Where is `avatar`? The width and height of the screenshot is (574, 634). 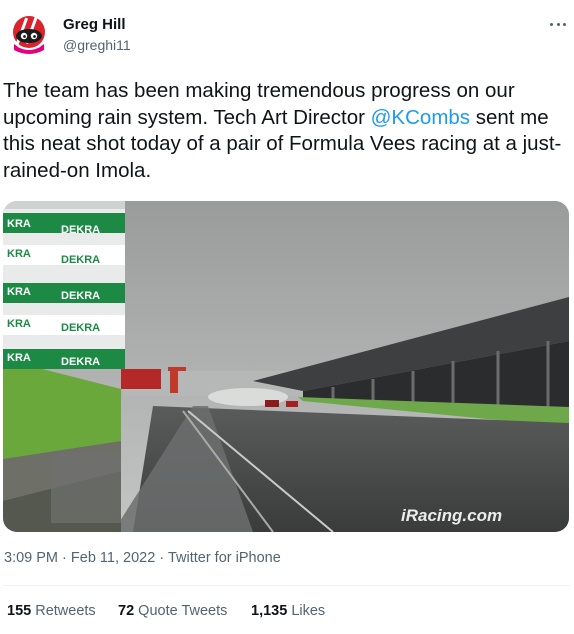 avatar is located at coordinates (29, 35).